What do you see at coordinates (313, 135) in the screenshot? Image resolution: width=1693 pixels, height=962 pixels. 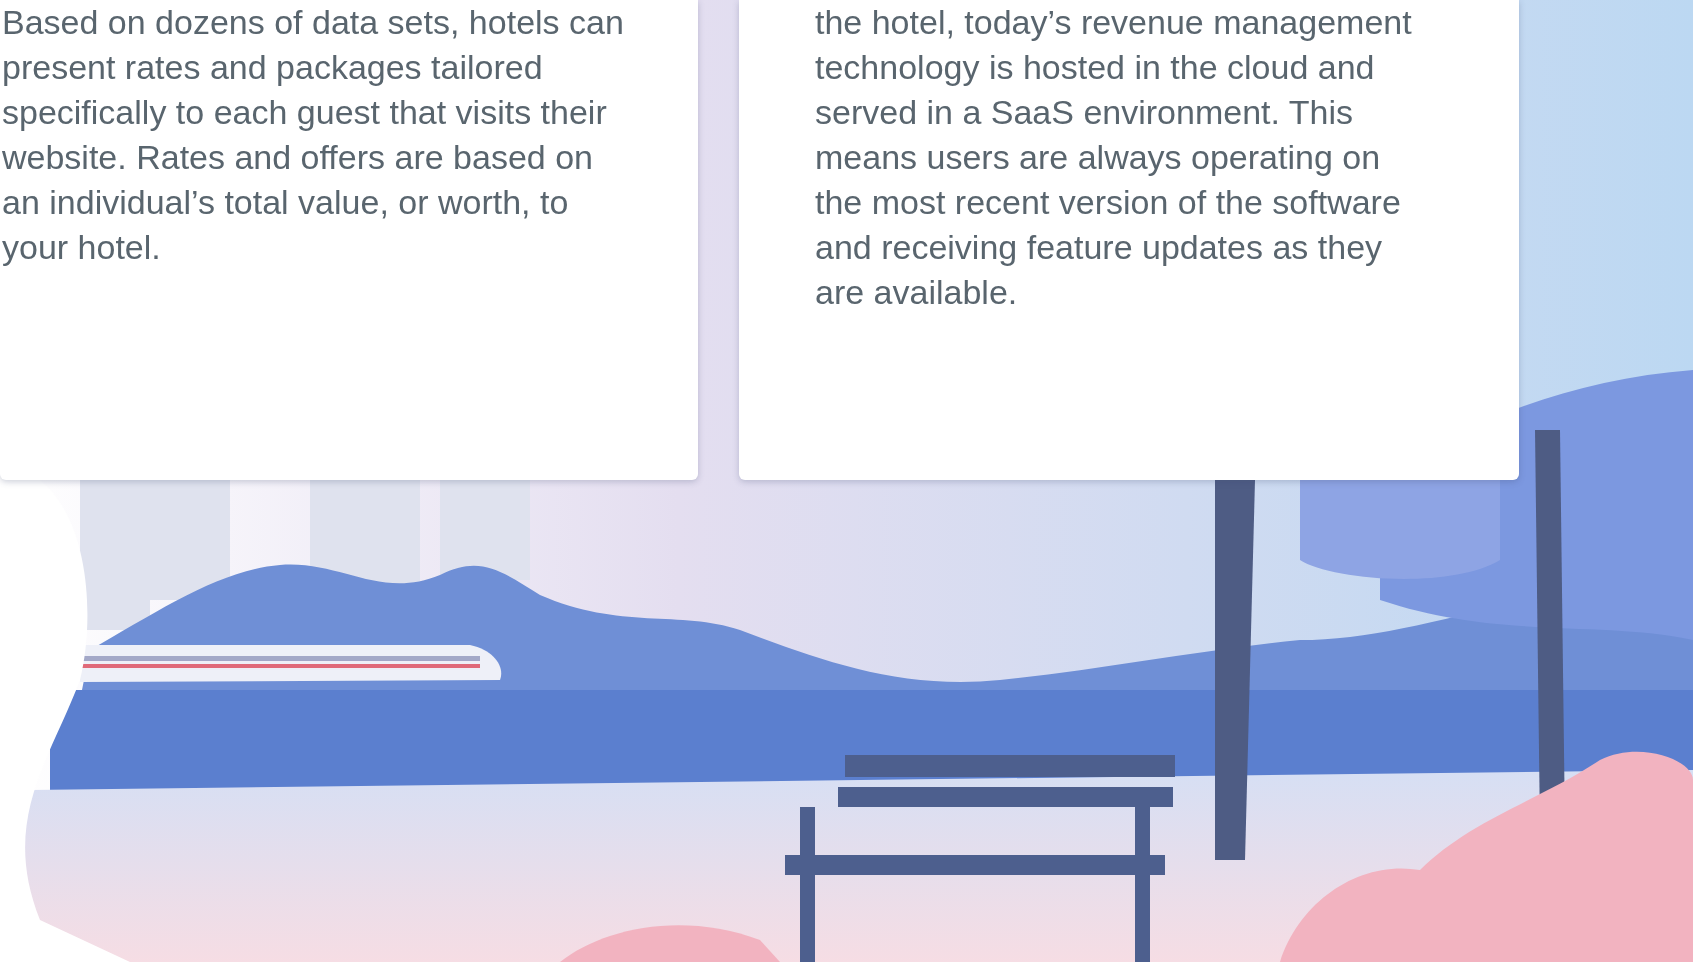 I see `card-paragraph: Based on dozens of data sets, hotels can present rates and packages tailored specifically to each guest that visits their website. Rates and offers are based on an individual’s total value, or worth, to your hotel.` at bounding box center [313, 135].